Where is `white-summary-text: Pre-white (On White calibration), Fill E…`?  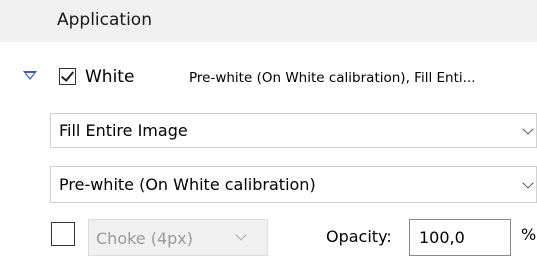
white-summary-text: Pre-white (On White calibration), Fill E… is located at coordinates (332, 78).